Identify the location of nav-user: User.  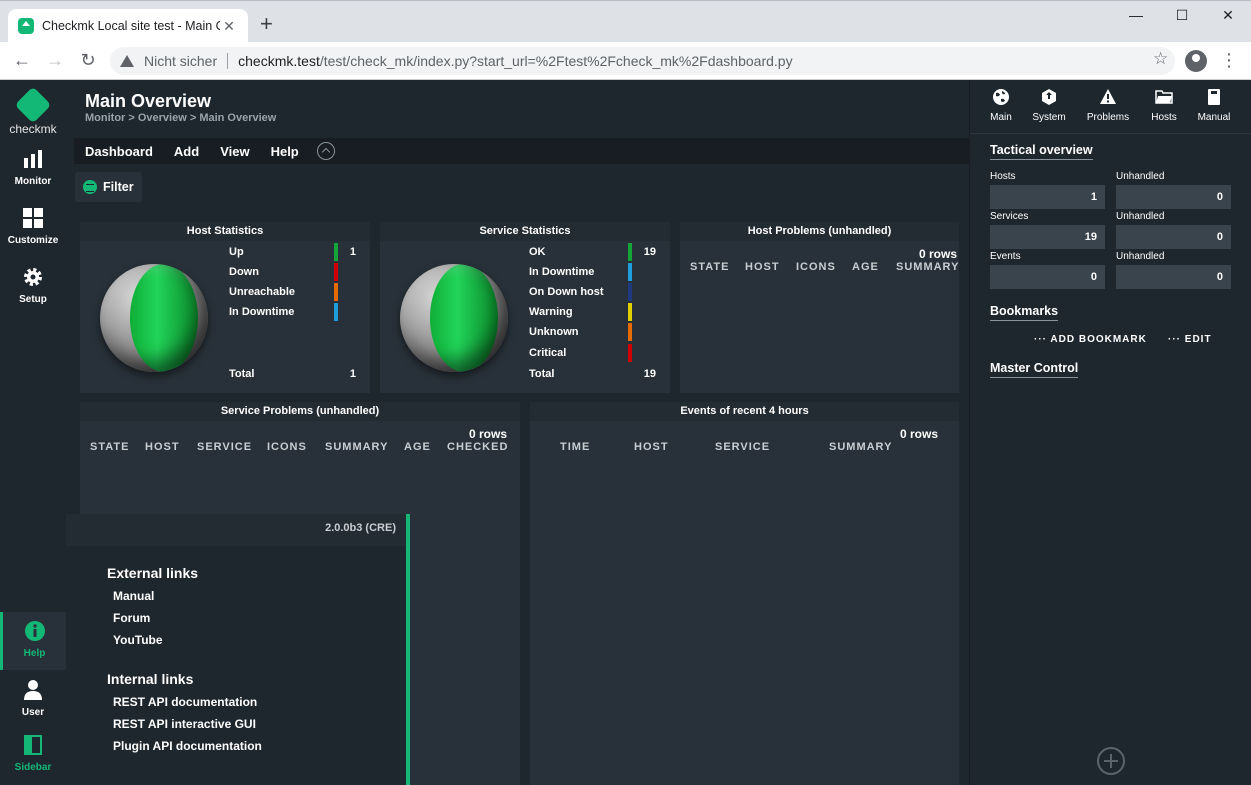
(33, 700).